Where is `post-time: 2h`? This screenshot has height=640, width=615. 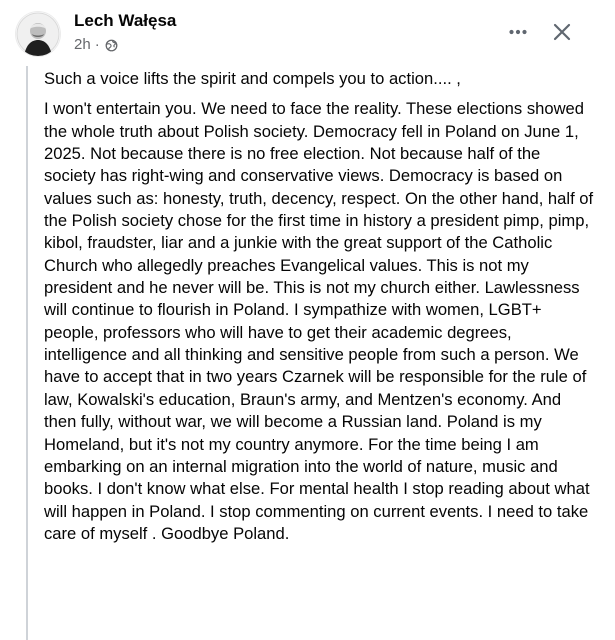 post-time: 2h is located at coordinates (82, 45).